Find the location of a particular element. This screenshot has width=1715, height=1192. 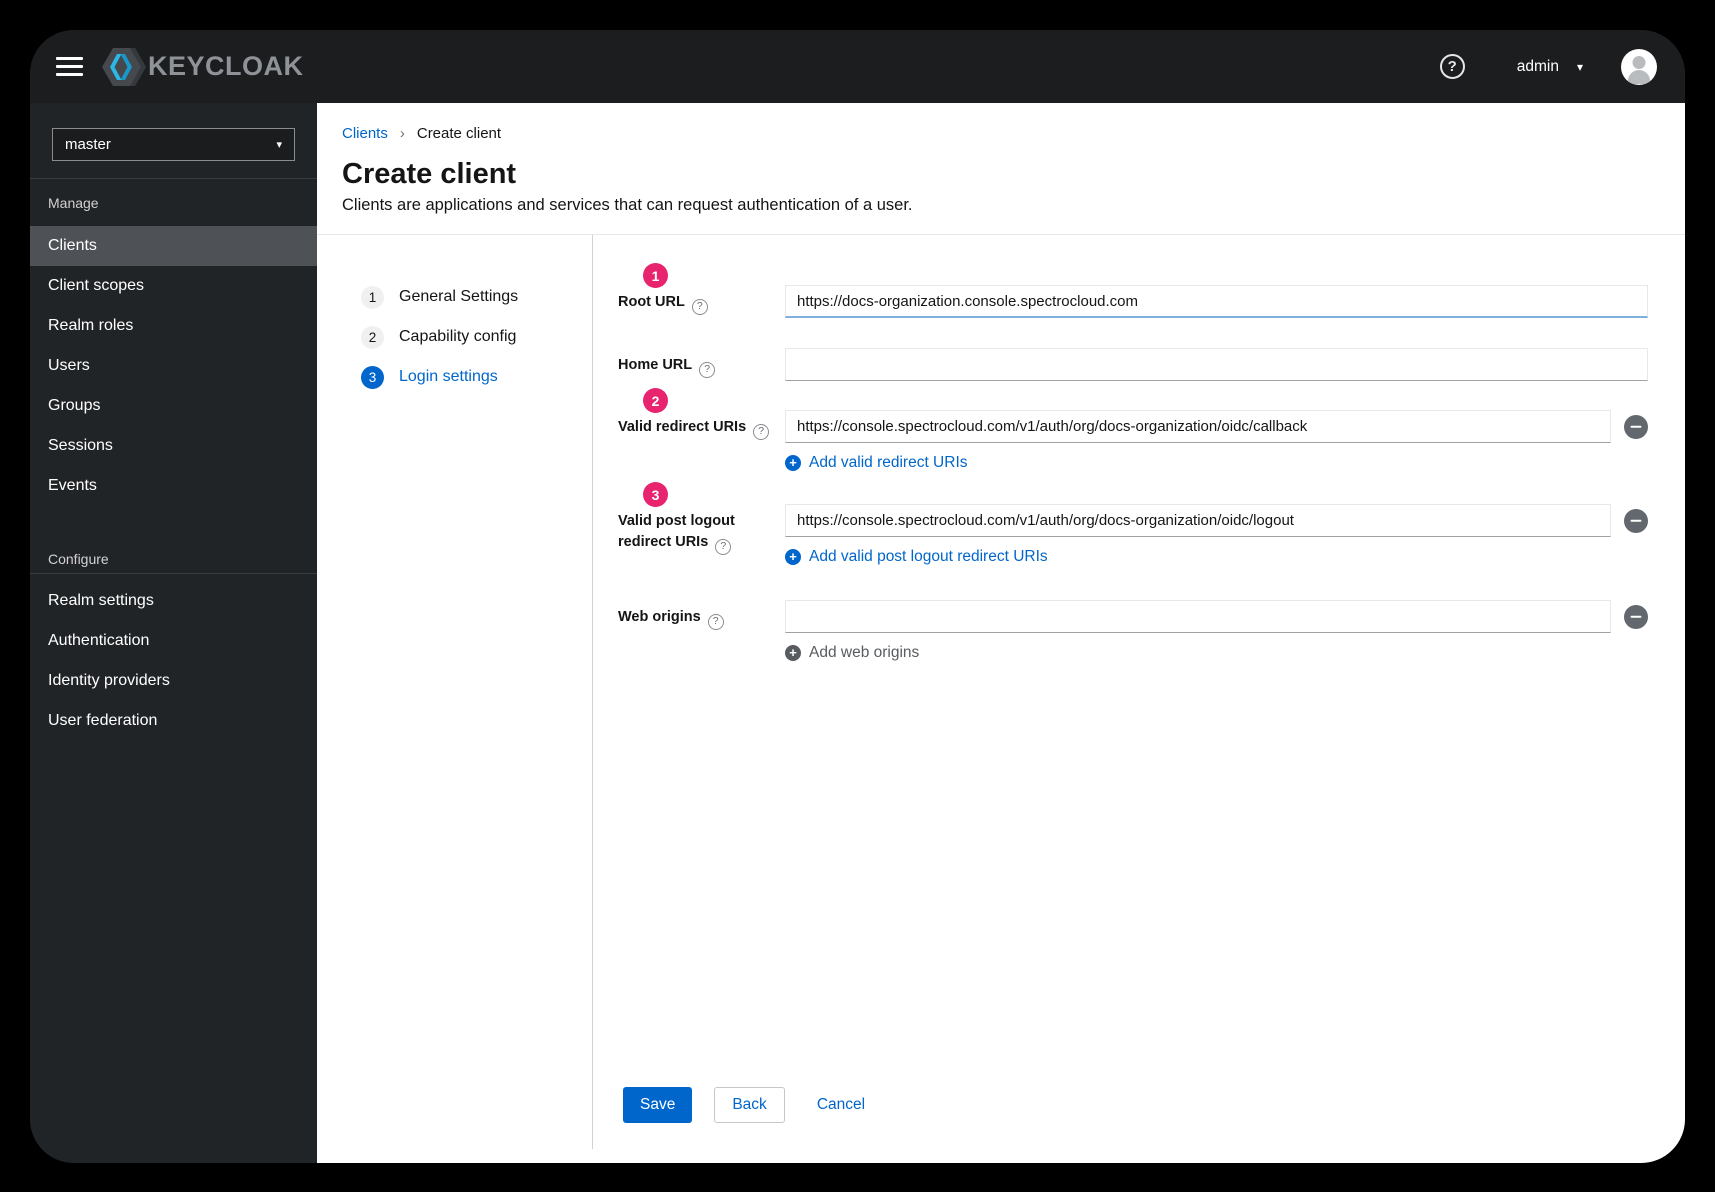

root-url-label: Root URL? is located at coordinates (701, 301).